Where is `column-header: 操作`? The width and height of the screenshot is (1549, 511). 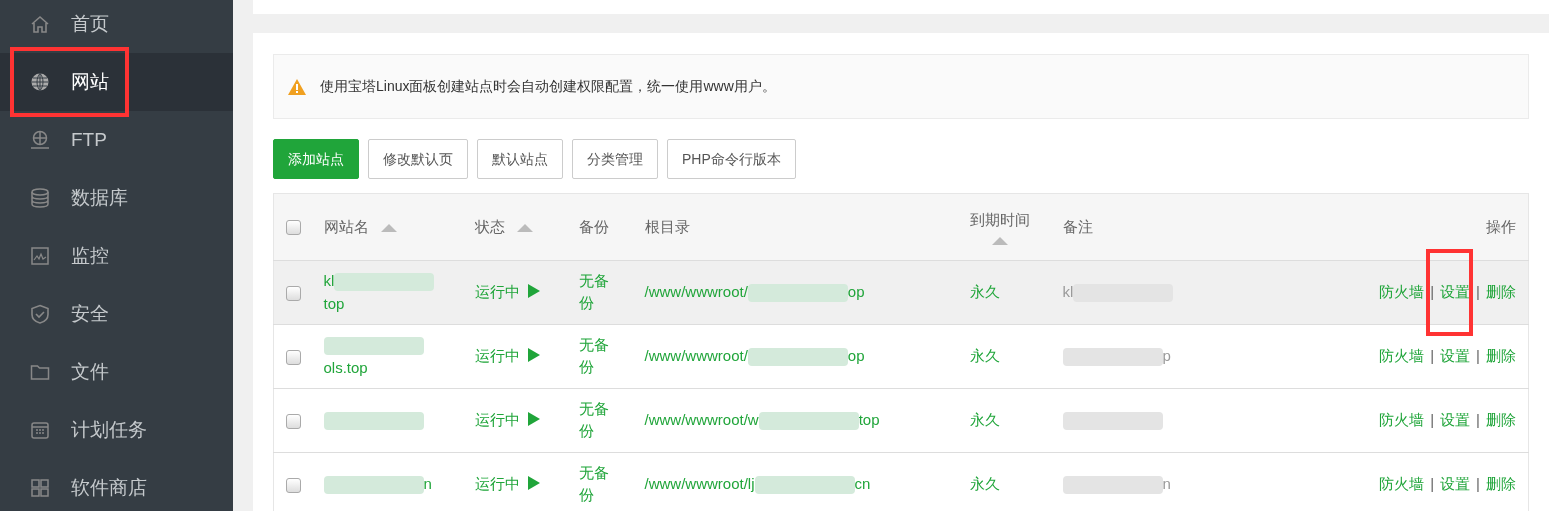 column-header: 操作 is located at coordinates (1501, 226).